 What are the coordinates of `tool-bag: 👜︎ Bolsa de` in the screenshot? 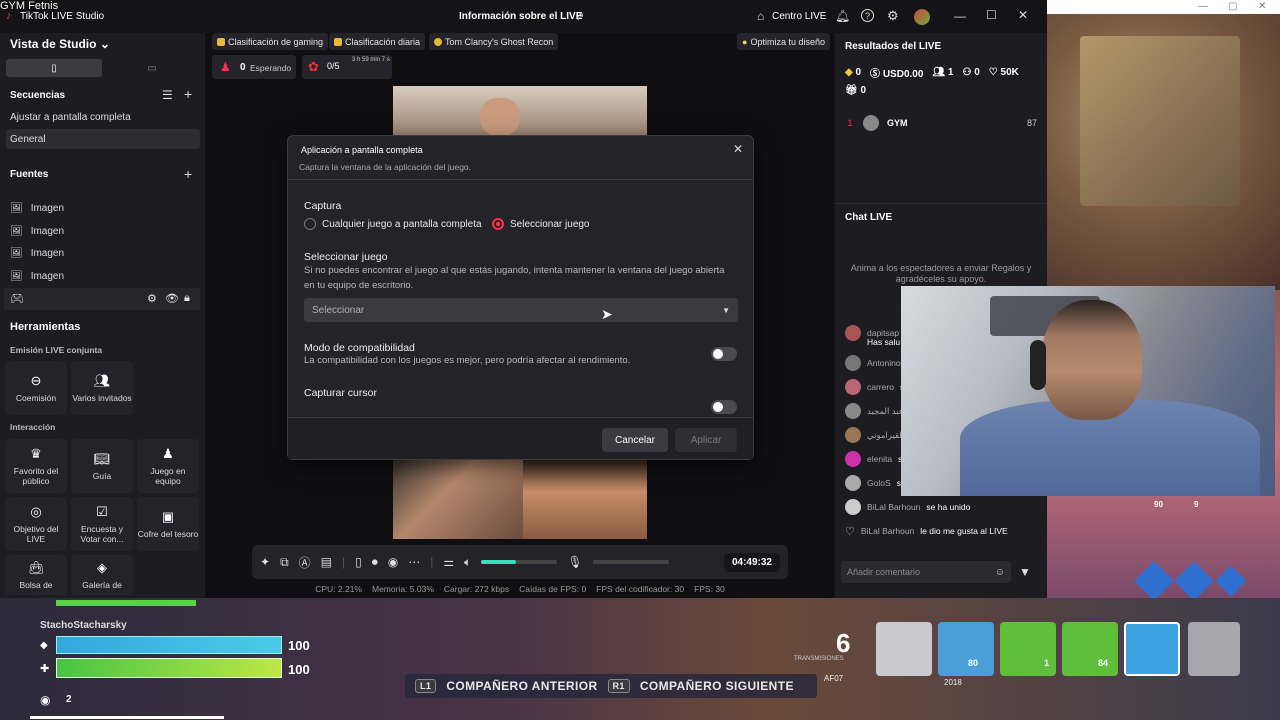 It's located at (36, 575).